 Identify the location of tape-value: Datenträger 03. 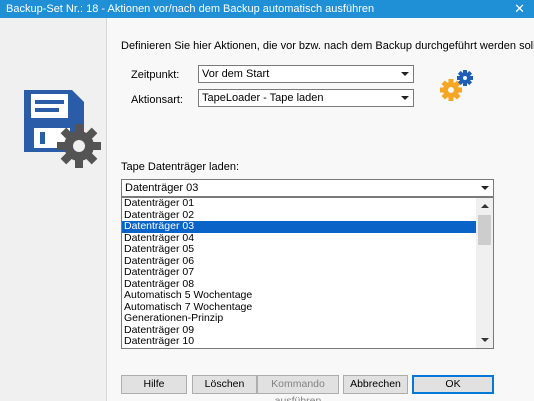
(162, 188).